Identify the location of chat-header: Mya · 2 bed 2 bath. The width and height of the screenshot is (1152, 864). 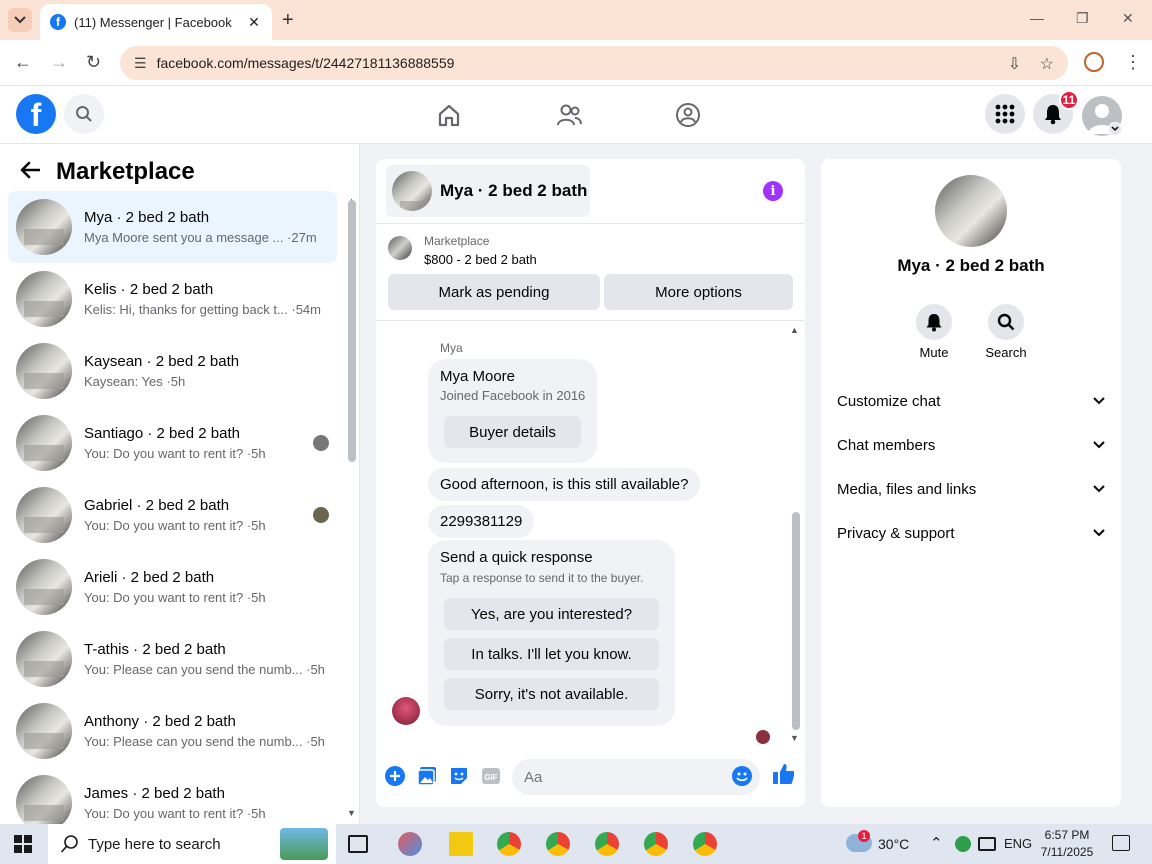
(488, 191).